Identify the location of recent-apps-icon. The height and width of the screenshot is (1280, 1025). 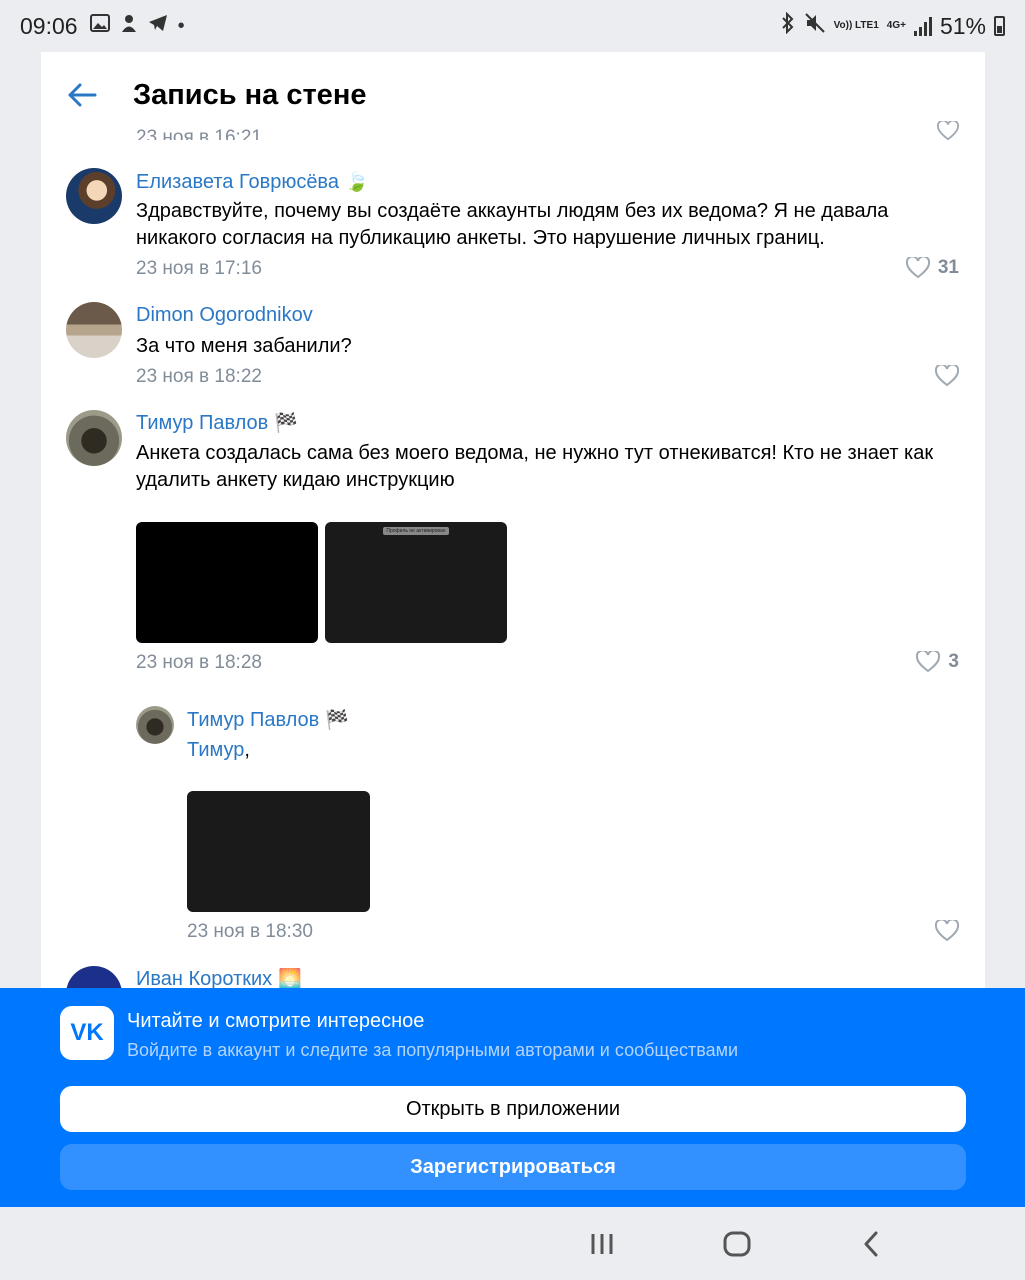
(602, 1244).